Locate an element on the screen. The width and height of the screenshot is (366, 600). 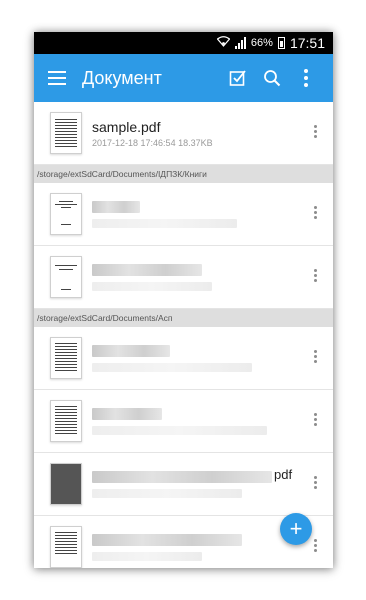
list-item: sample.pdf 2017-12-18 17:46:54 18.37KB is located at coordinates (183, 133).